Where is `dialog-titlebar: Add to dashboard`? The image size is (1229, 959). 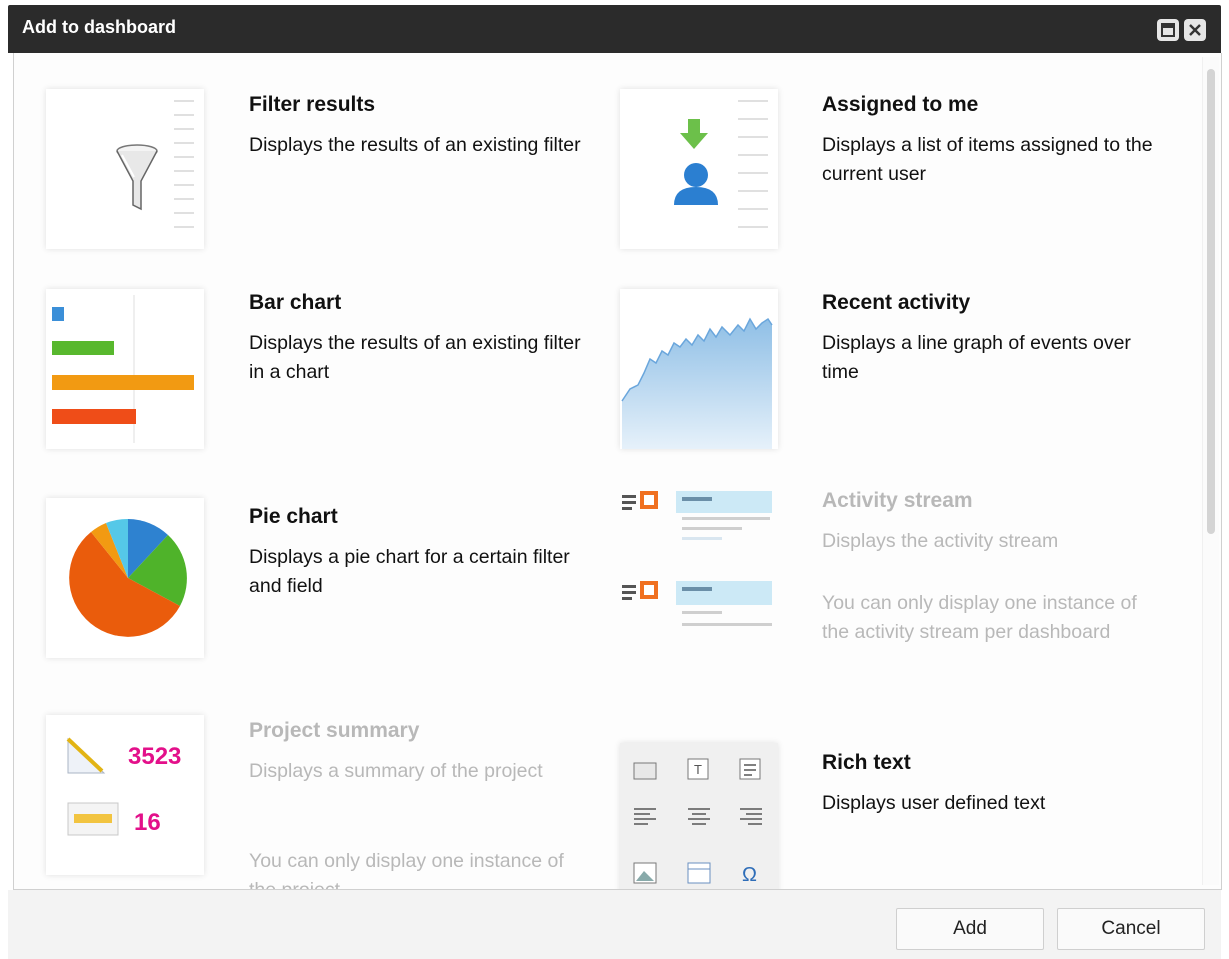 dialog-titlebar: Add to dashboard is located at coordinates (614, 29).